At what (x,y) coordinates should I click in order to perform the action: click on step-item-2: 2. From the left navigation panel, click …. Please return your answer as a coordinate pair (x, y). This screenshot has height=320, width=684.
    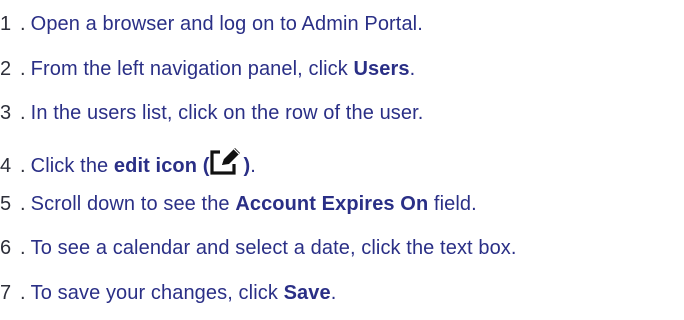
    Looking at the image, I should click on (208, 69).